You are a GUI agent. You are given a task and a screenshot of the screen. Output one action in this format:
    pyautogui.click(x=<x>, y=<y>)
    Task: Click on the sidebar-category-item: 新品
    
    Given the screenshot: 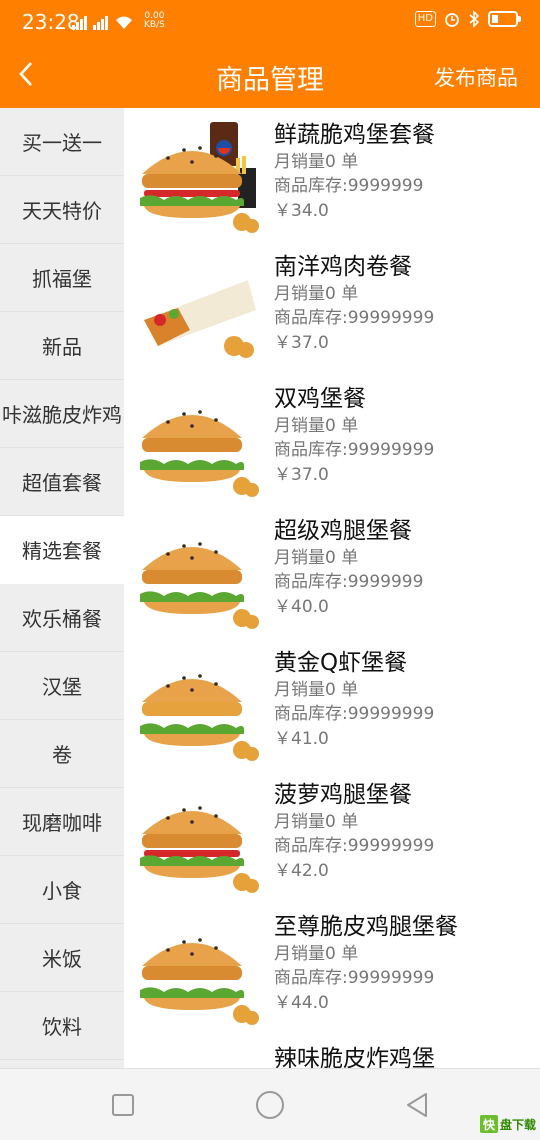 What is the action you would take?
    pyautogui.click(x=62, y=346)
    